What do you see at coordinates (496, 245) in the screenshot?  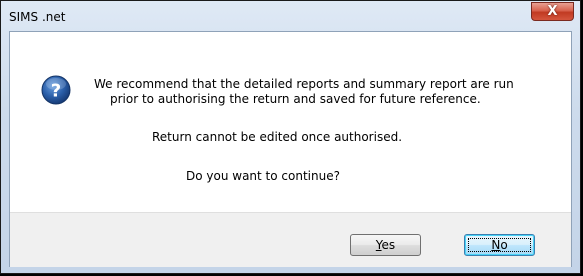 I see `no-button-accelerator: N` at bounding box center [496, 245].